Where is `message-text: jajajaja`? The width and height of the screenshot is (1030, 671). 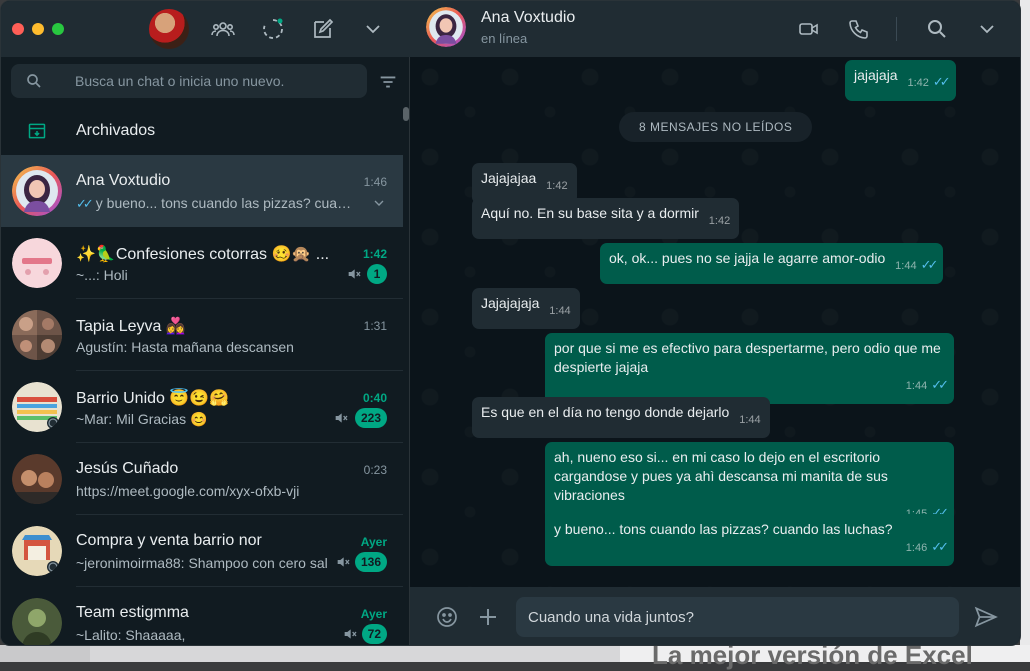 message-text: jajajaja is located at coordinates (876, 75).